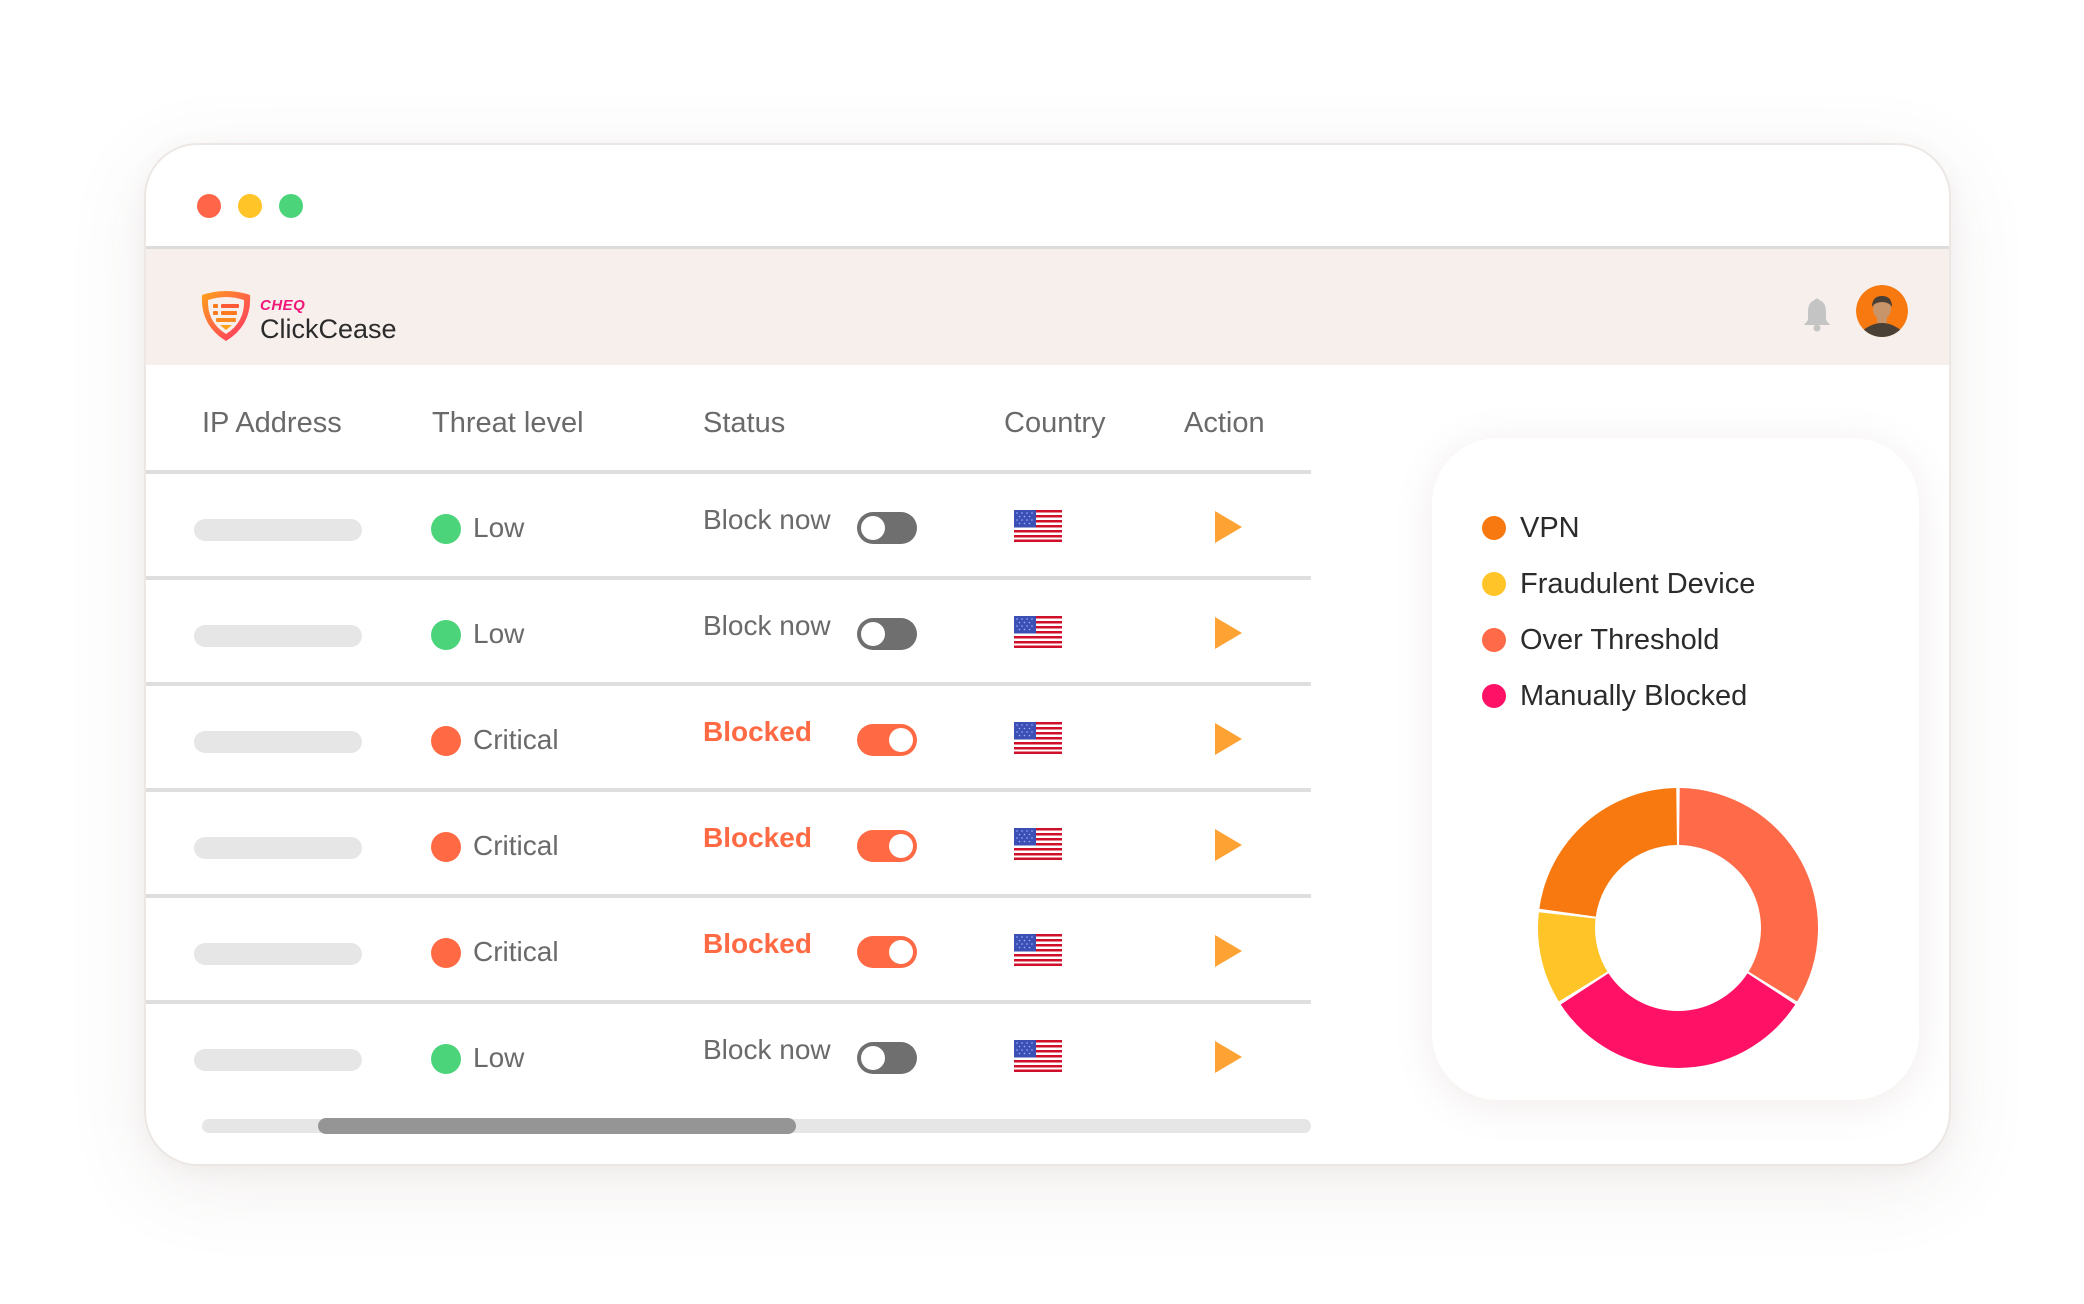 This screenshot has height=1304, width=2084. Describe the element at coordinates (557, 1126) in the screenshot. I see `scrollbar-thumb` at that location.